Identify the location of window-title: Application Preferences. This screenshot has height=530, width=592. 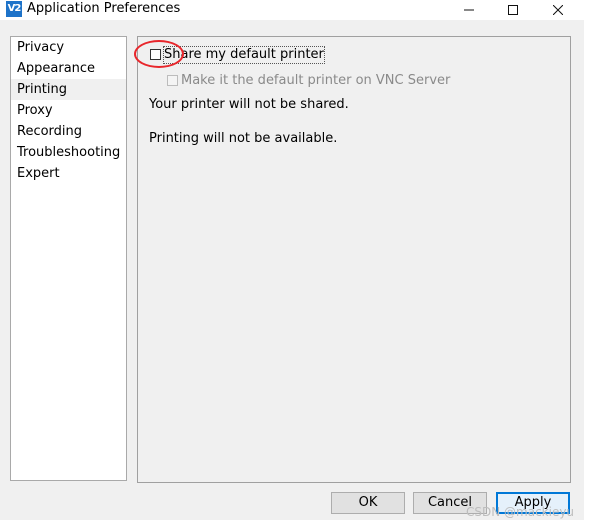
(104, 8).